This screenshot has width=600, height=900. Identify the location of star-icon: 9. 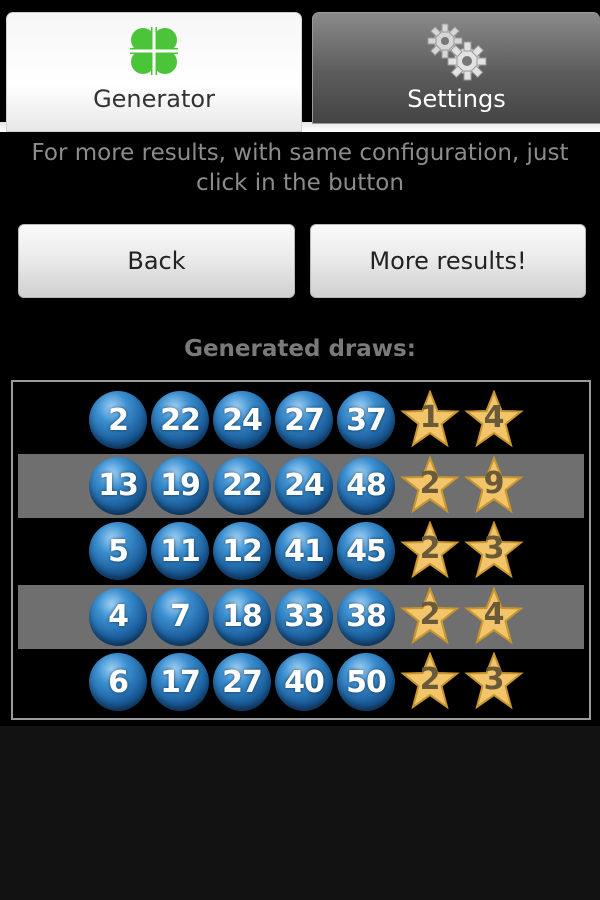
(494, 485).